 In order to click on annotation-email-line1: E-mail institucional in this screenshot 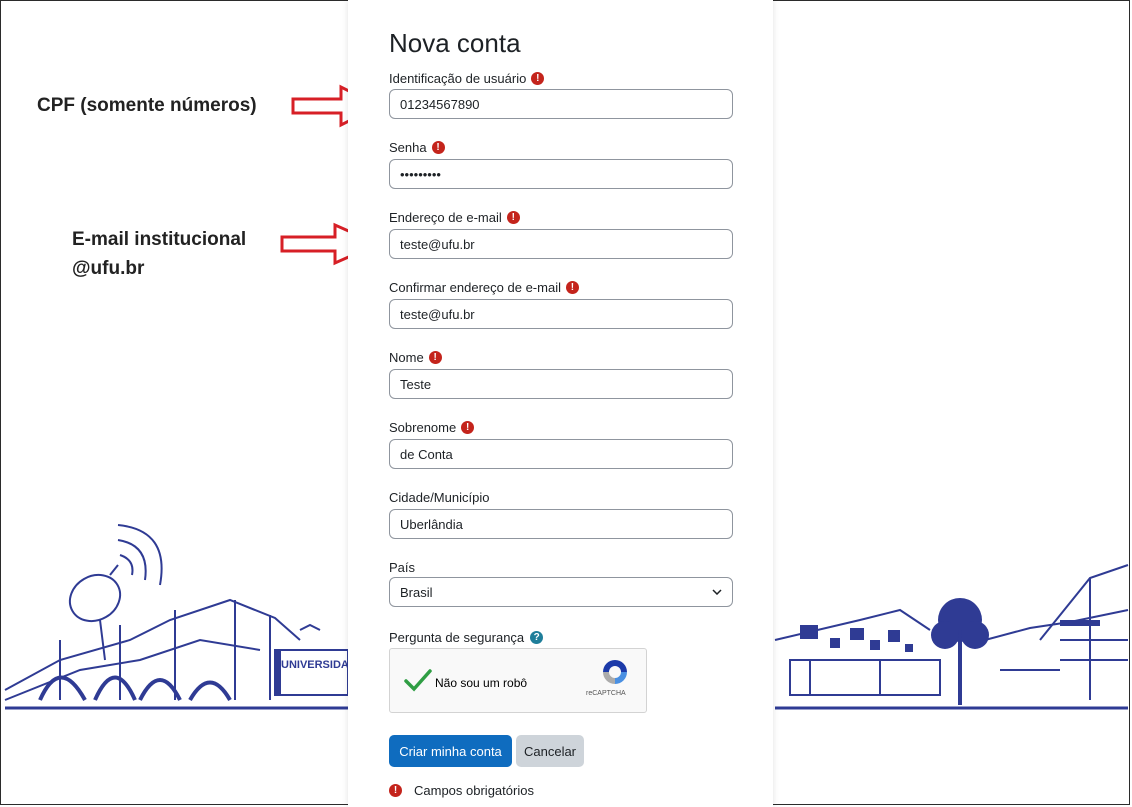, I will do `click(159, 239)`.